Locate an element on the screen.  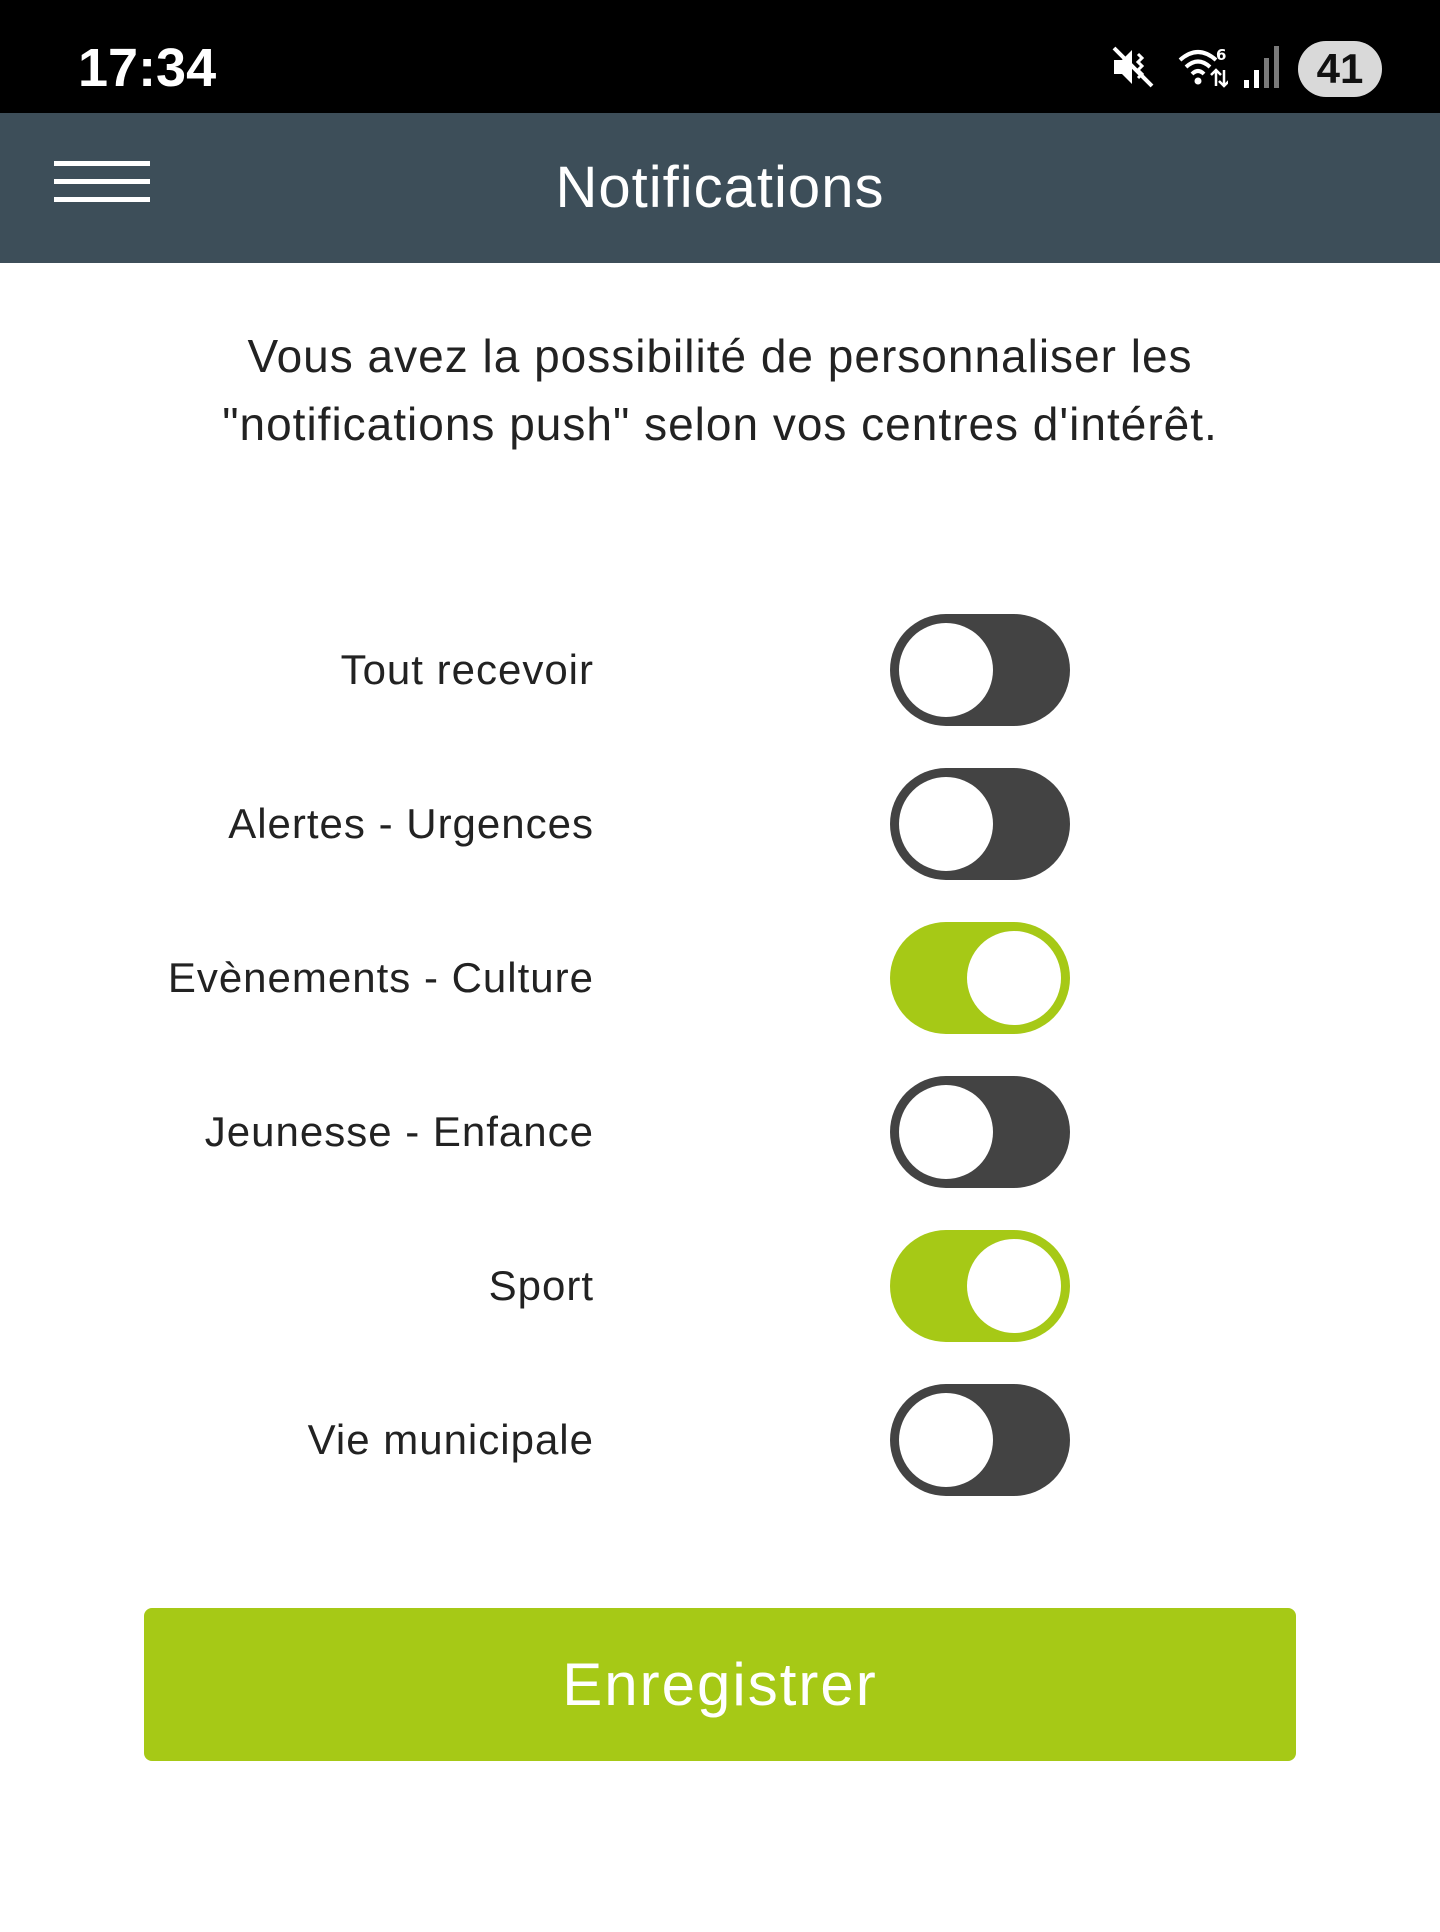
page-title: Notifications is located at coordinates (720, 187).